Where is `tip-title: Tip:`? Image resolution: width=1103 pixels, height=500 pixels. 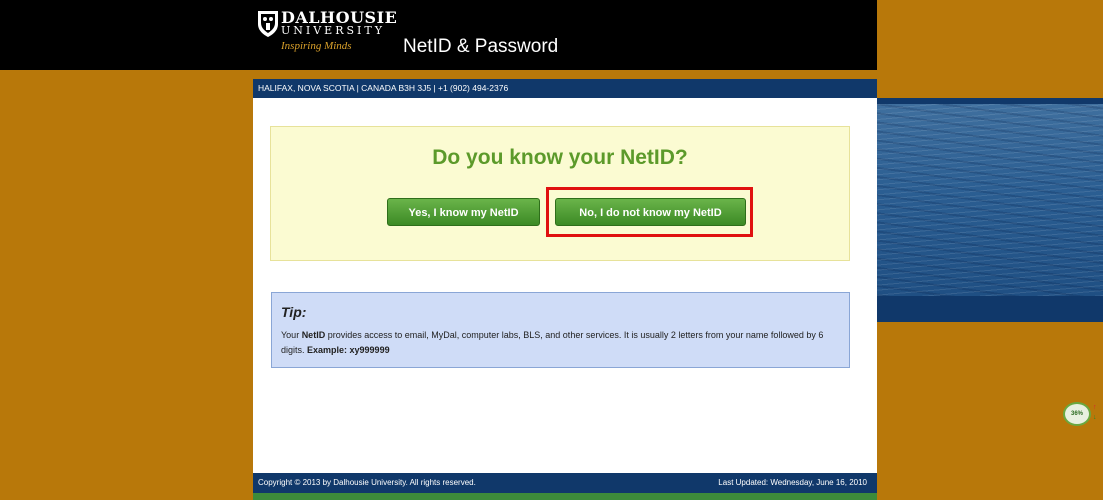
tip-title: Tip: is located at coordinates (294, 312).